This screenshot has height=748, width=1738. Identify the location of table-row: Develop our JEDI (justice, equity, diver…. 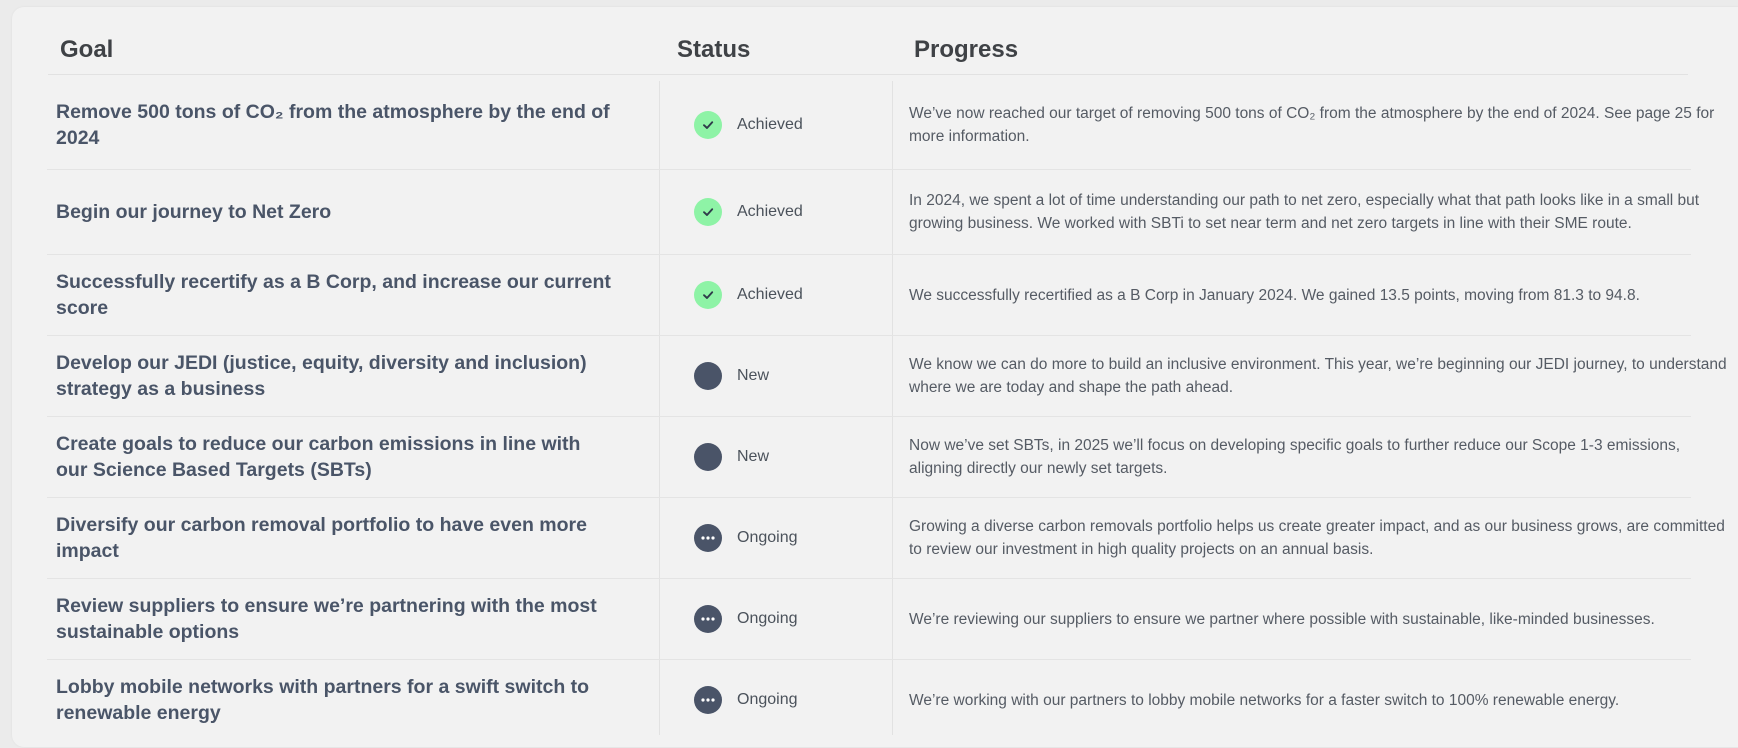
(887, 376).